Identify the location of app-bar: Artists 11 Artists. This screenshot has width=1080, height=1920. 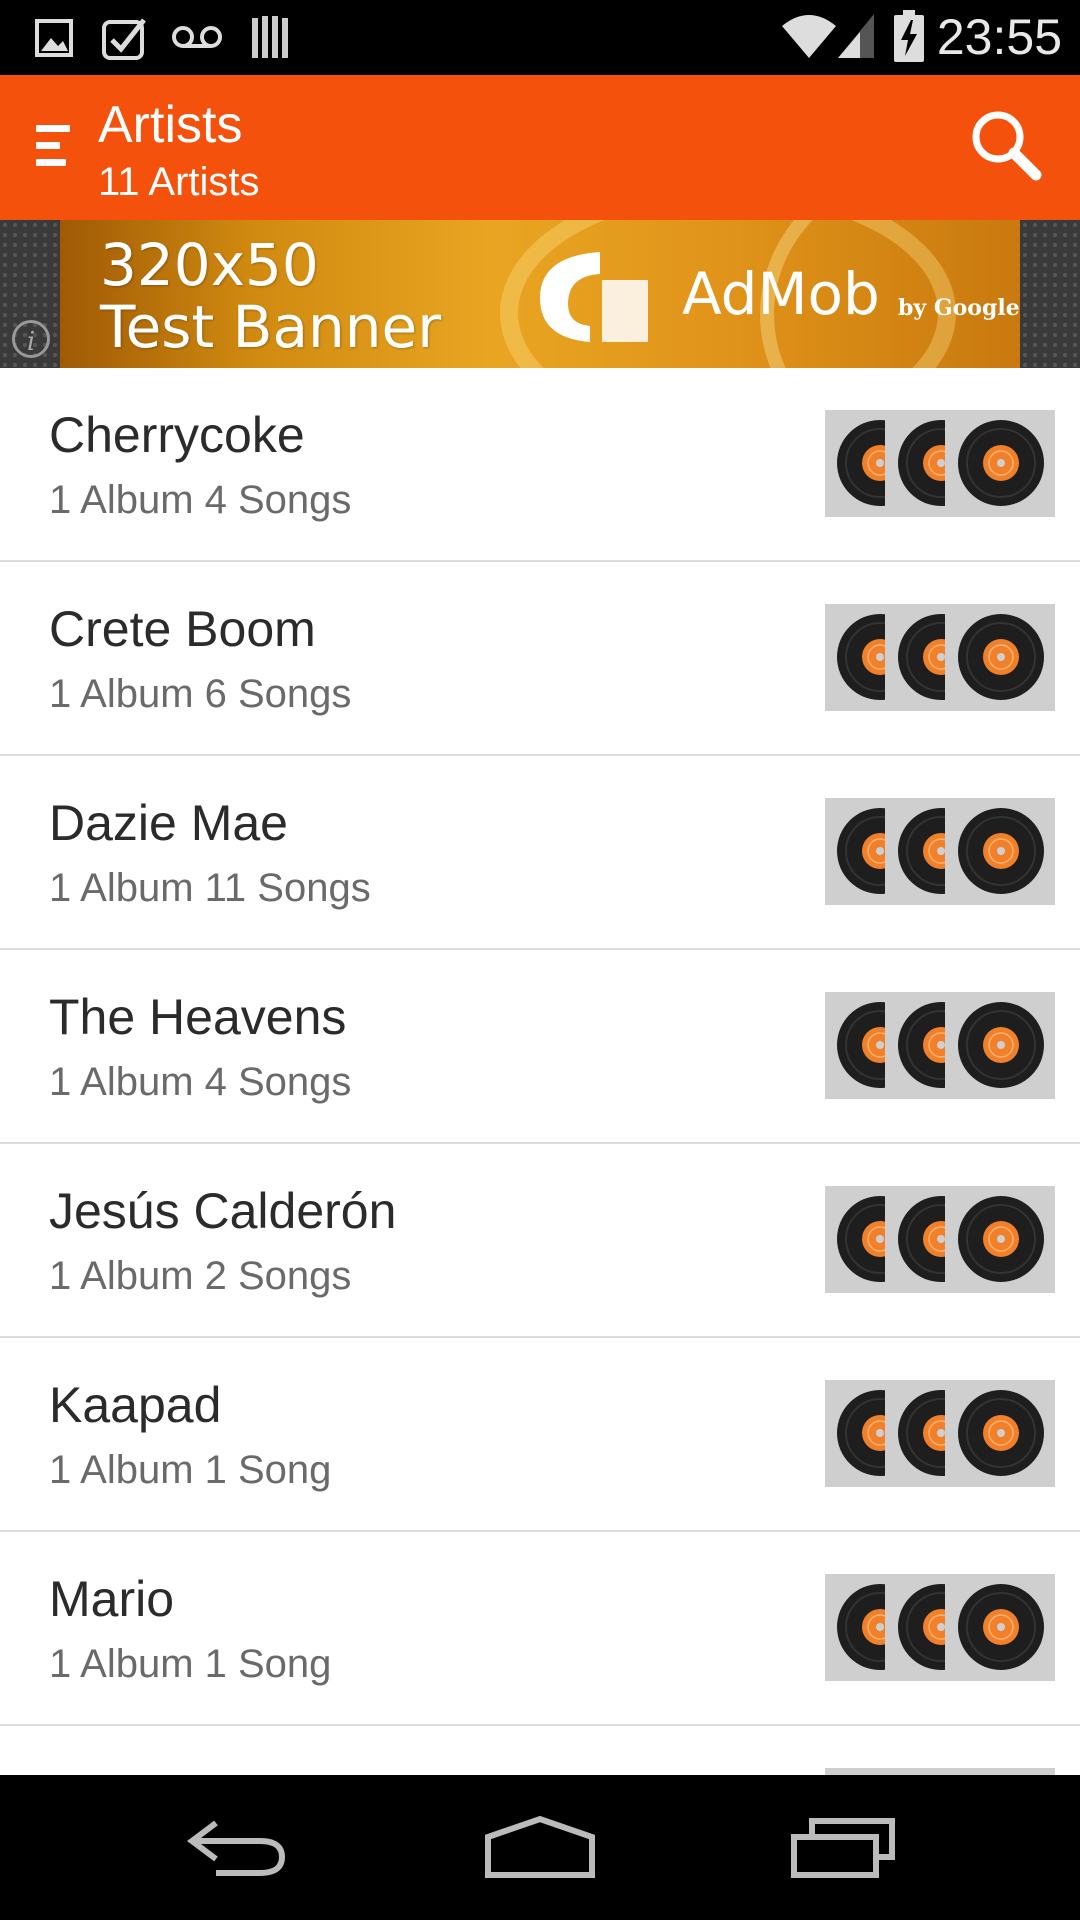
(540, 147).